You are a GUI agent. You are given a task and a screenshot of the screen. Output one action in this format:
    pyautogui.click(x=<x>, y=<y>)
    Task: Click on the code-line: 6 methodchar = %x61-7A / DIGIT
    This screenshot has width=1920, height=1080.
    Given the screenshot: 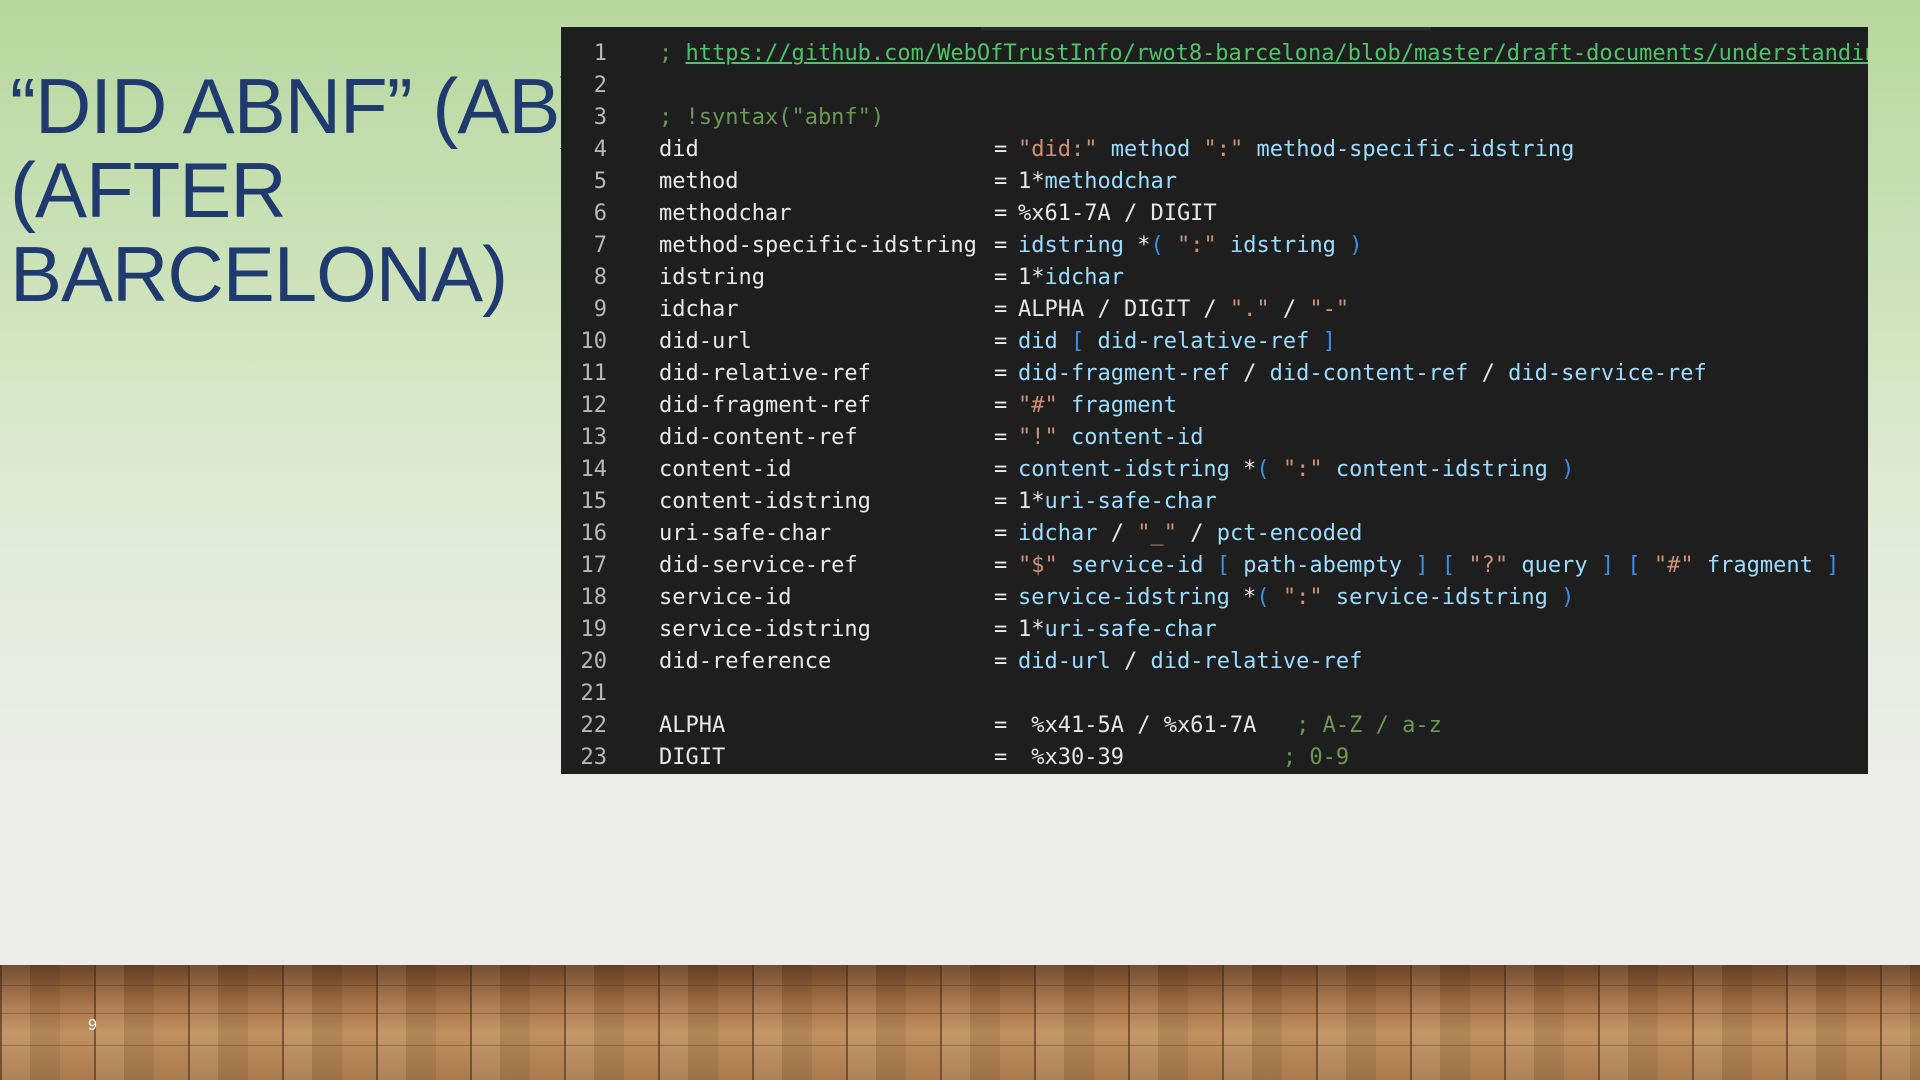 What is the action you would take?
    pyautogui.click(x=1214, y=214)
    